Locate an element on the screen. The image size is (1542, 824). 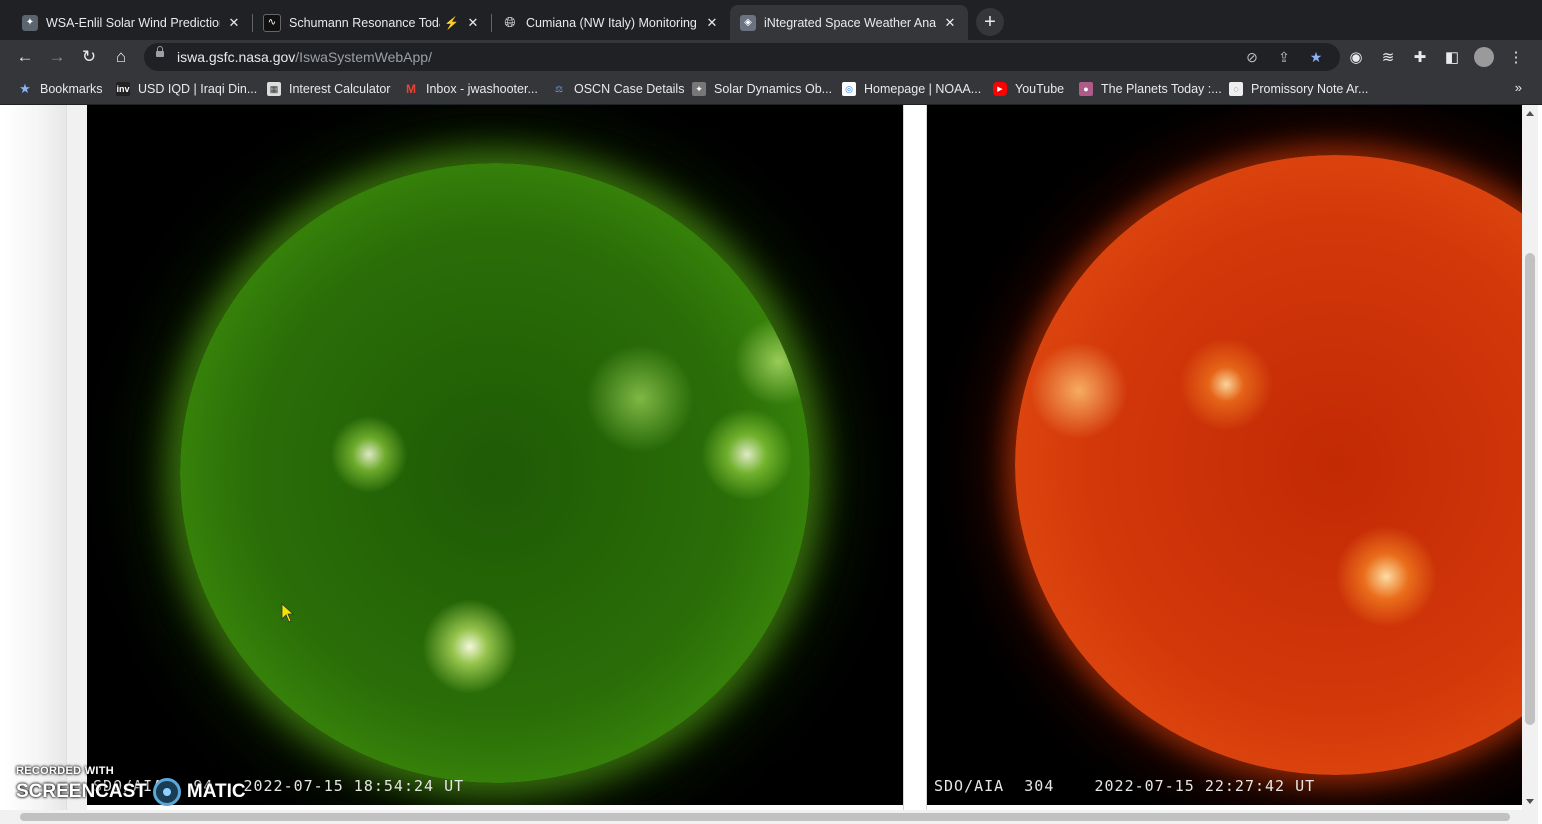
sdo-icon: ✦ is located at coordinates (699, 89).